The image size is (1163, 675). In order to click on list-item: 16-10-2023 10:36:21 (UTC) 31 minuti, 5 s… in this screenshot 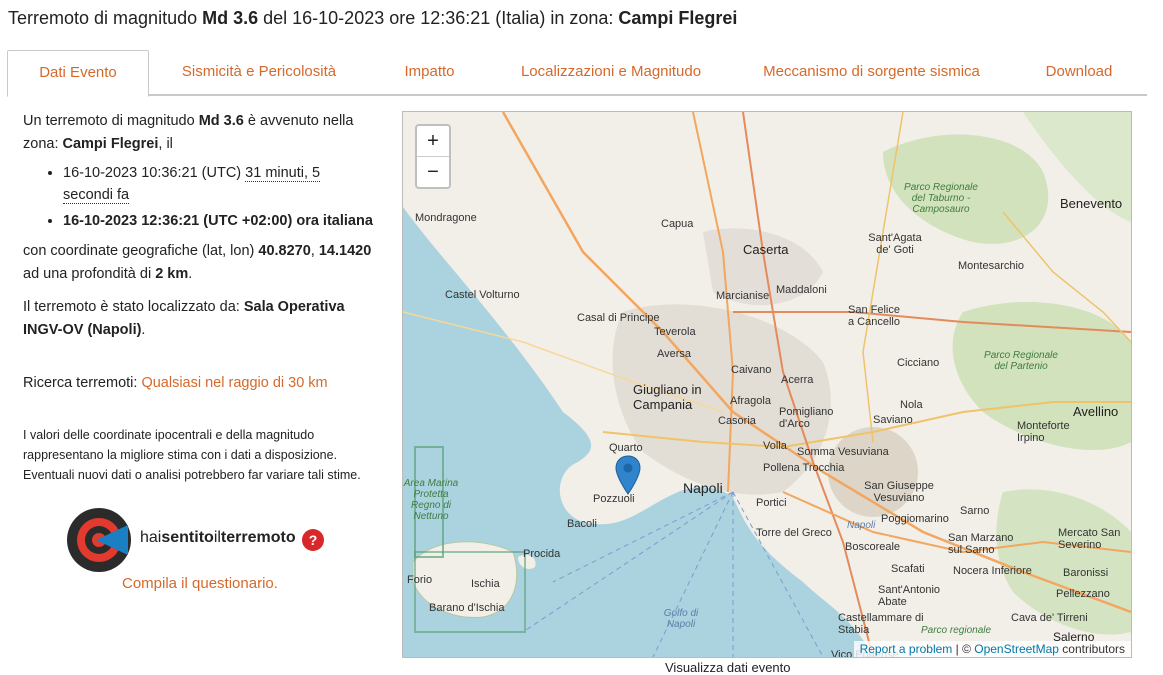, I will do `click(218, 184)`.